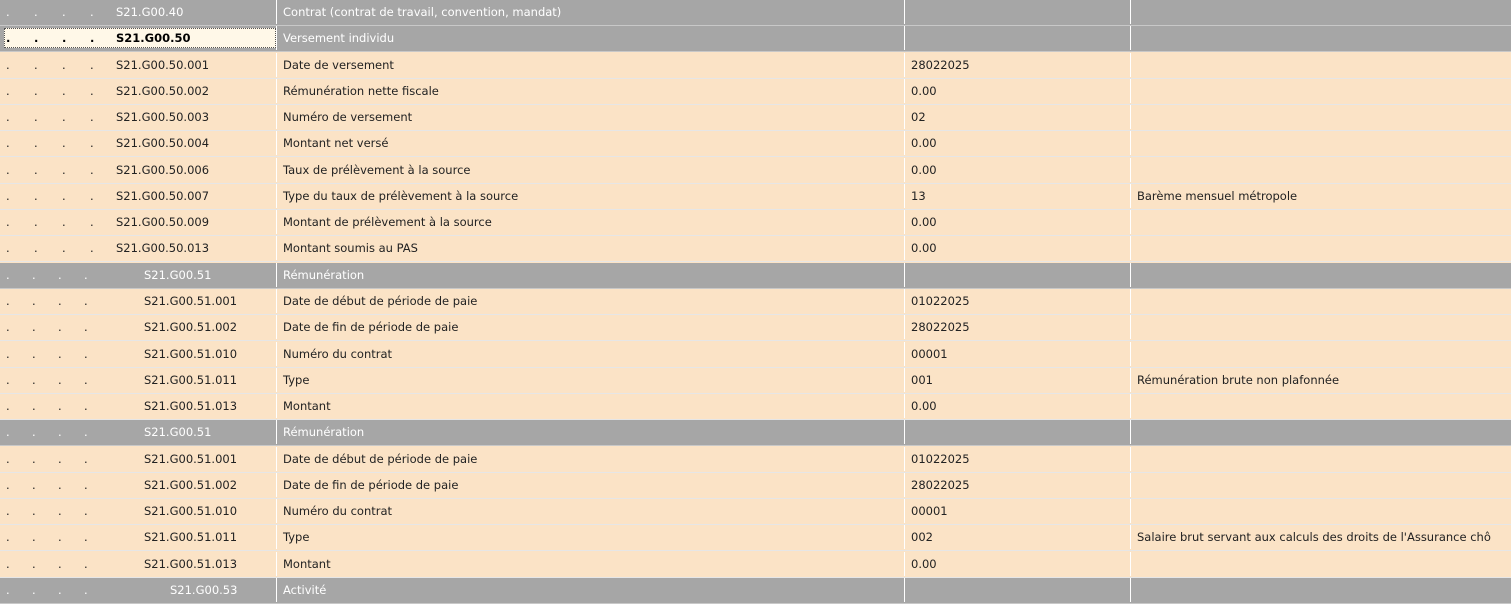  I want to click on row-label: Rémunération nette fiscale, so click(590, 91).